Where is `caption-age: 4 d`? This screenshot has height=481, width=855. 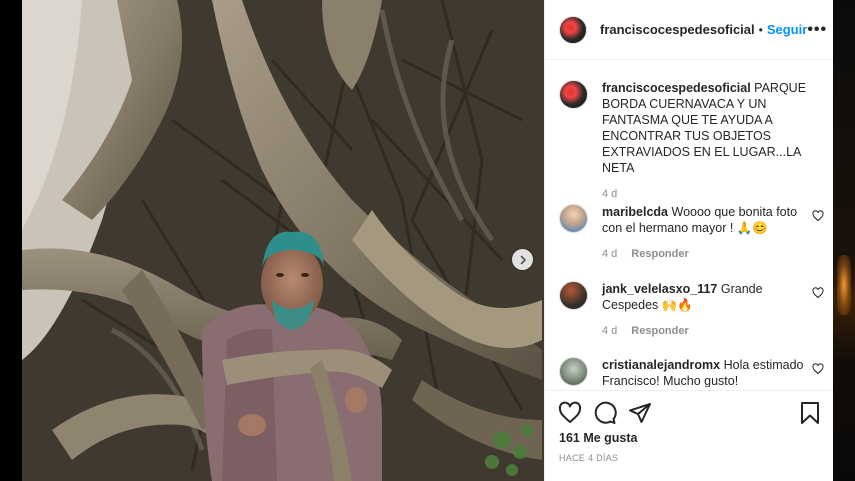 caption-age: 4 d is located at coordinates (609, 194).